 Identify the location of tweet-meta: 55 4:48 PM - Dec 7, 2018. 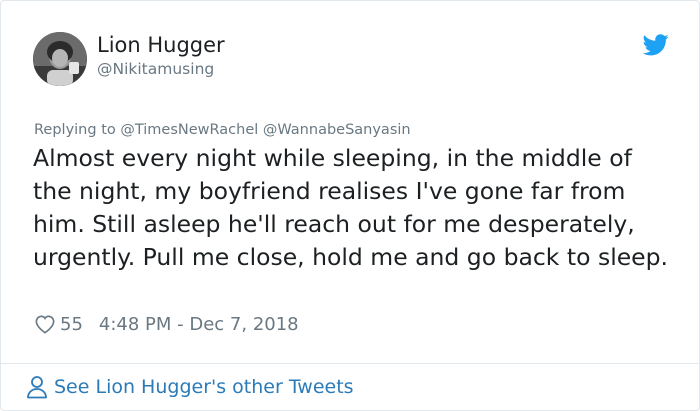
(166, 324).